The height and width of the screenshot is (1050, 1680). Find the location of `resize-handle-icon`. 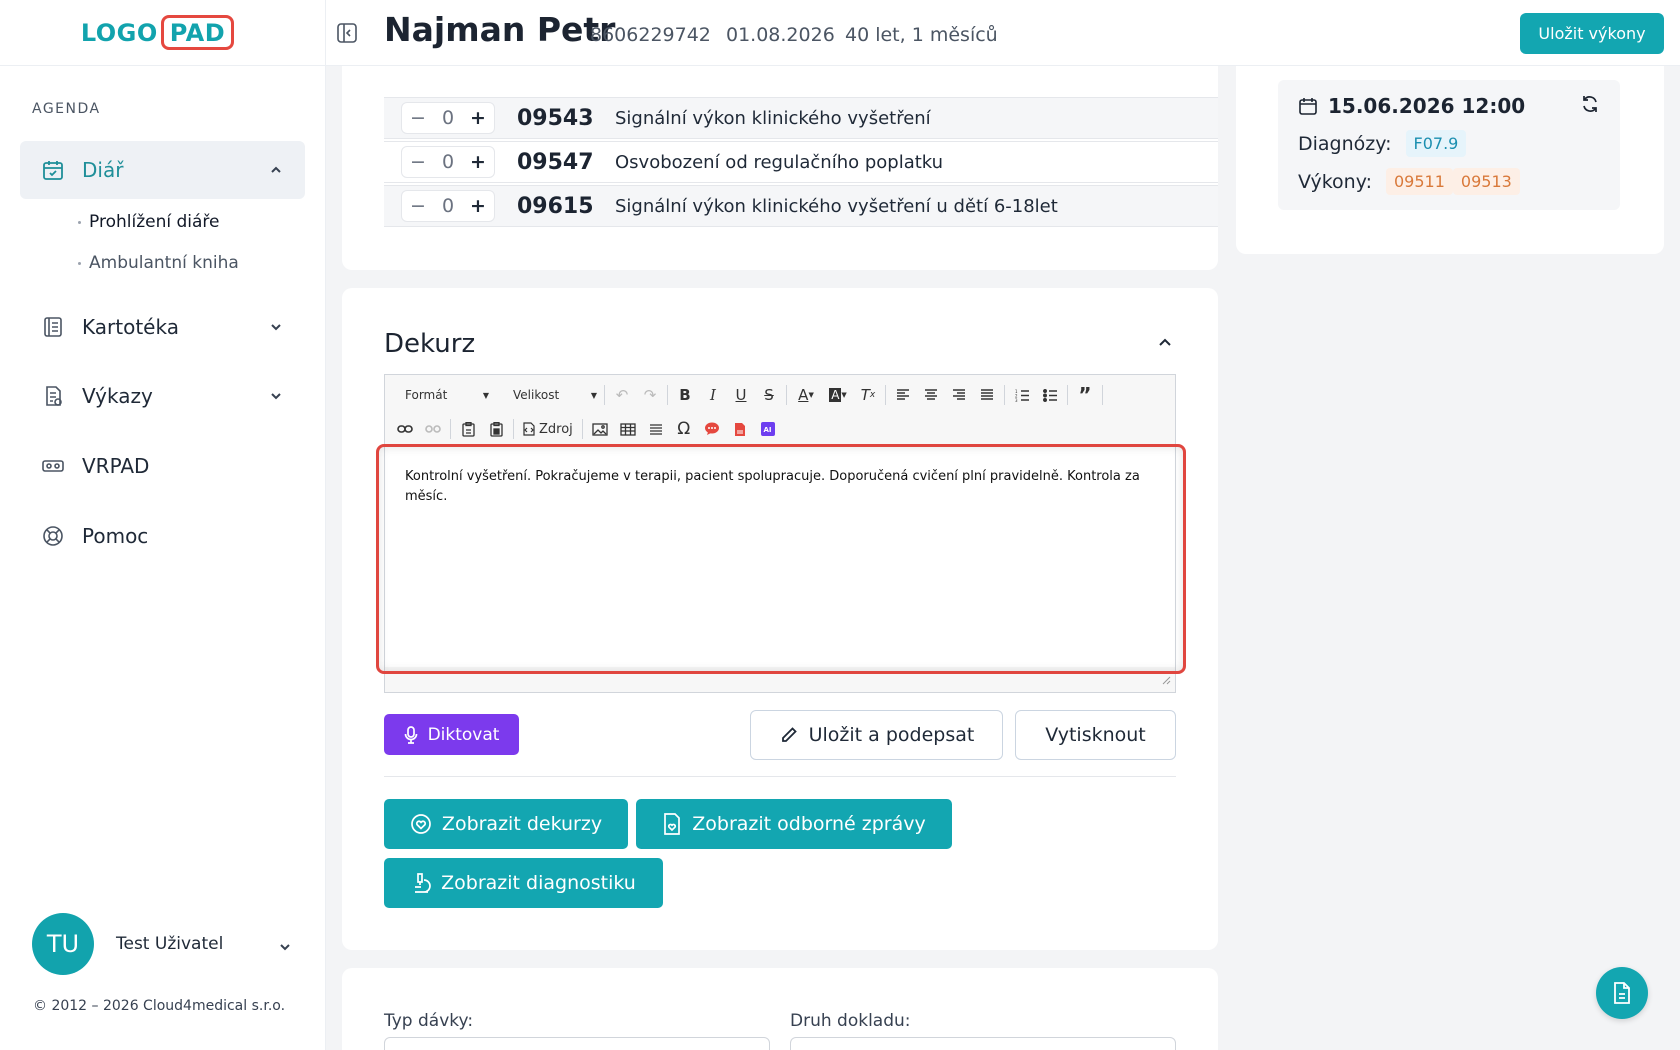

resize-handle-icon is located at coordinates (1166, 679).